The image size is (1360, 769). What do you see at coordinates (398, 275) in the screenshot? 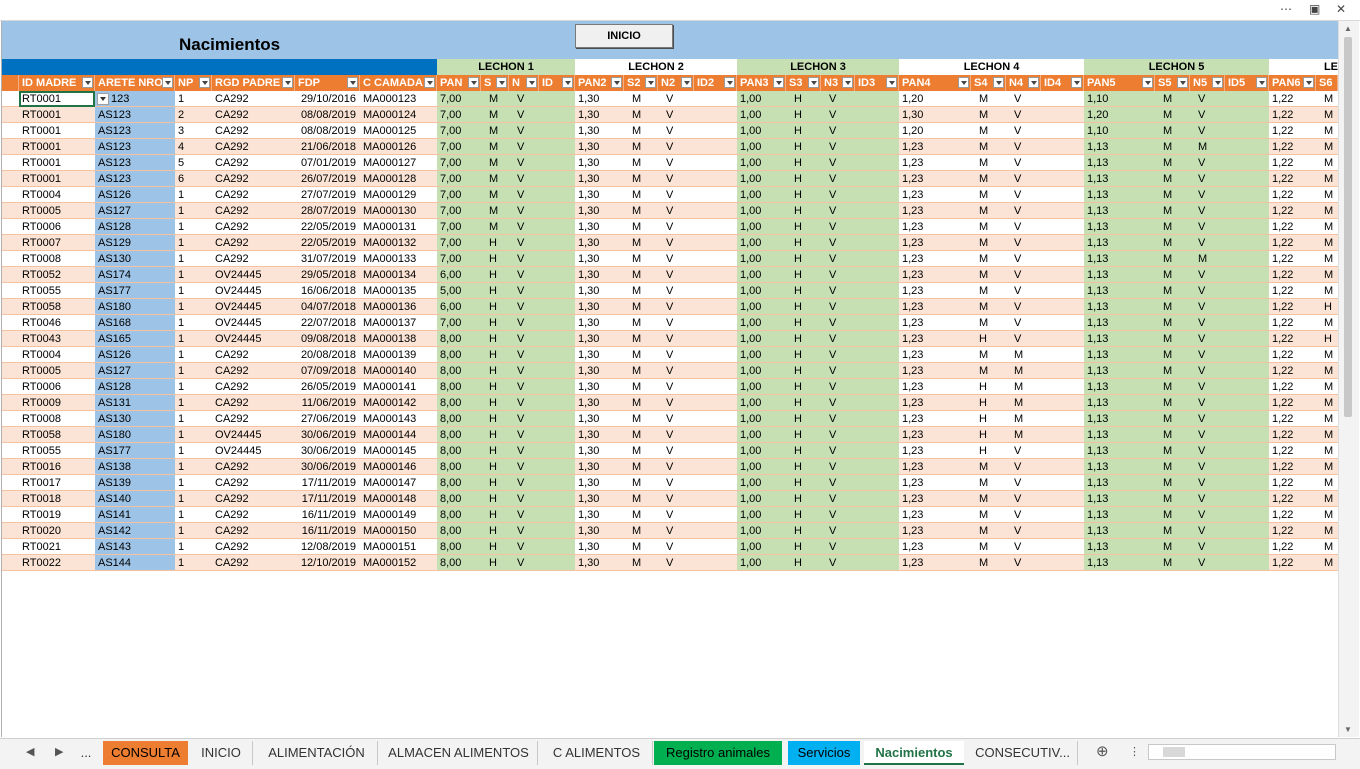
I see `cell-c-camada: MA000134` at bounding box center [398, 275].